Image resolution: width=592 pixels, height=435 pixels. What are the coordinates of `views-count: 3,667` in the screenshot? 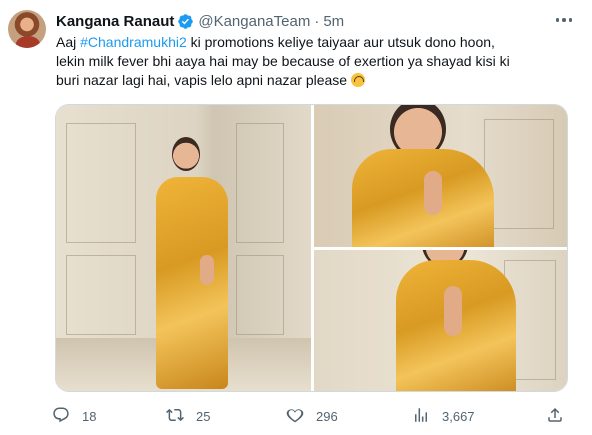 It's located at (458, 416).